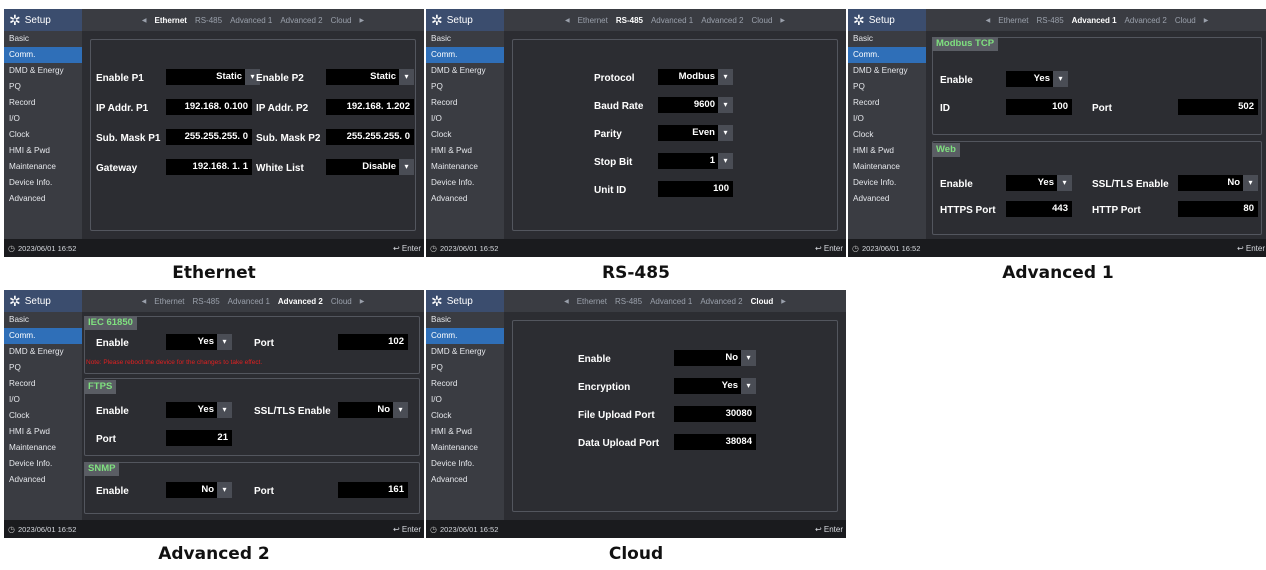 This screenshot has width=1266, height=570. What do you see at coordinates (199, 490) in the screenshot?
I see `snmp-enable-select: No ▾` at bounding box center [199, 490].